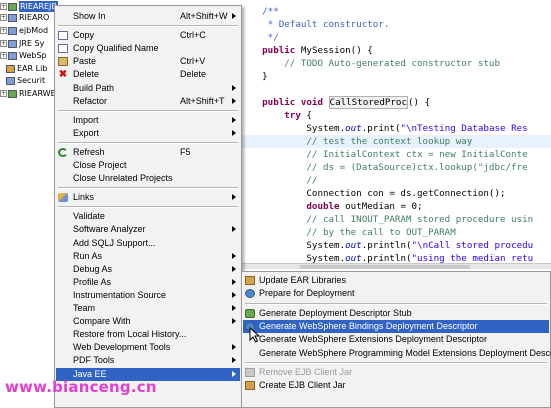 This screenshot has width=551, height=408. Describe the element at coordinates (148, 178) in the screenshot. I see `menu-close-unrelated-projects: Close Unrelated Projects` at that location.